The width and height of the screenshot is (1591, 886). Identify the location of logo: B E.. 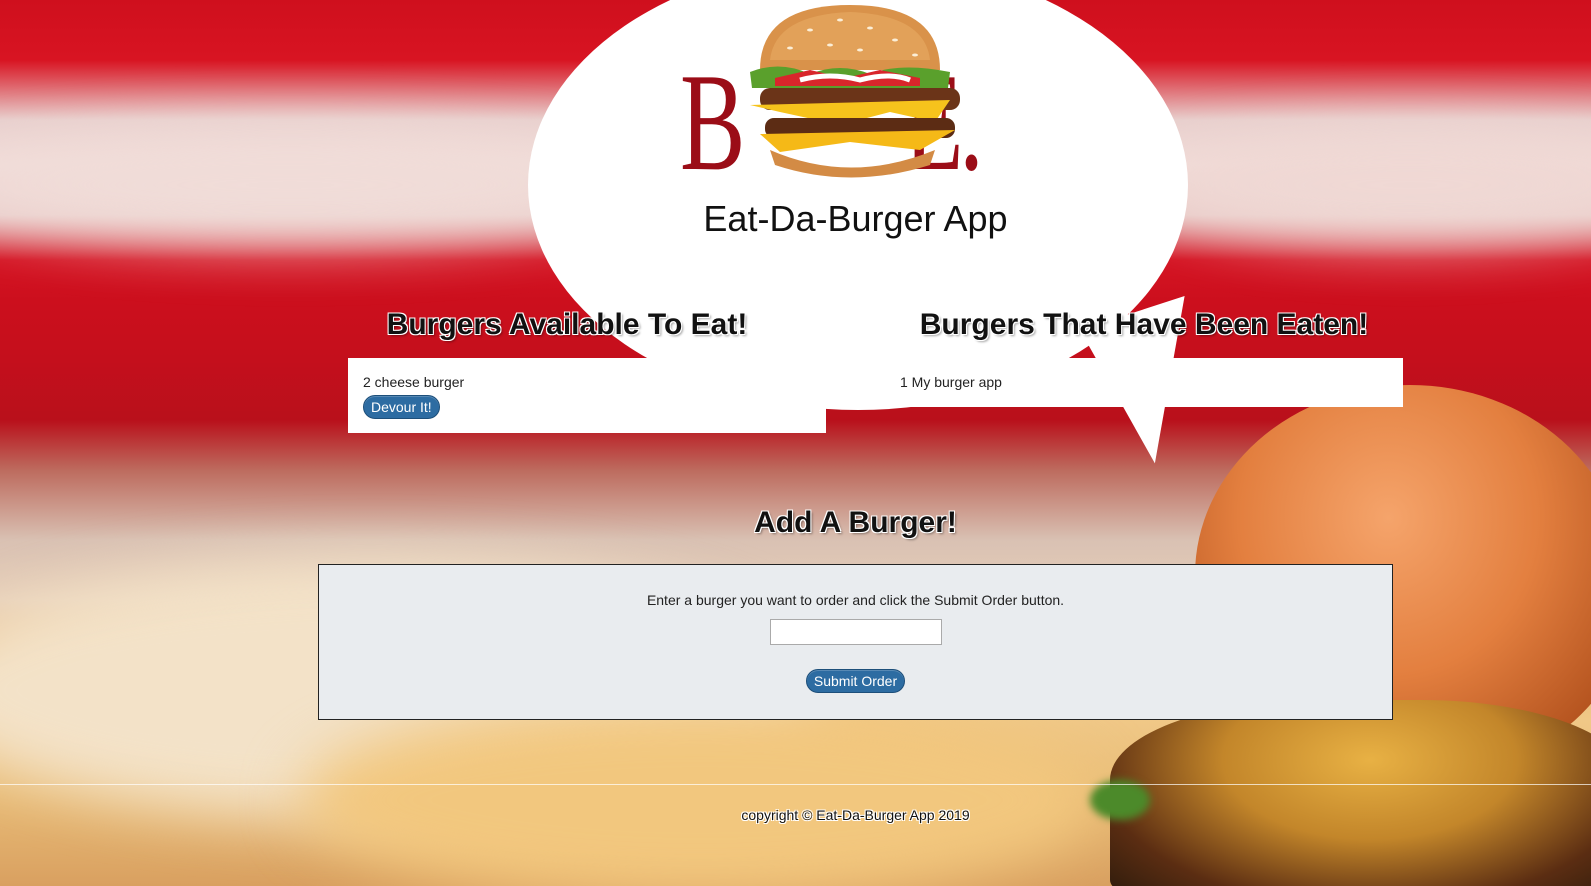
(860, 100).